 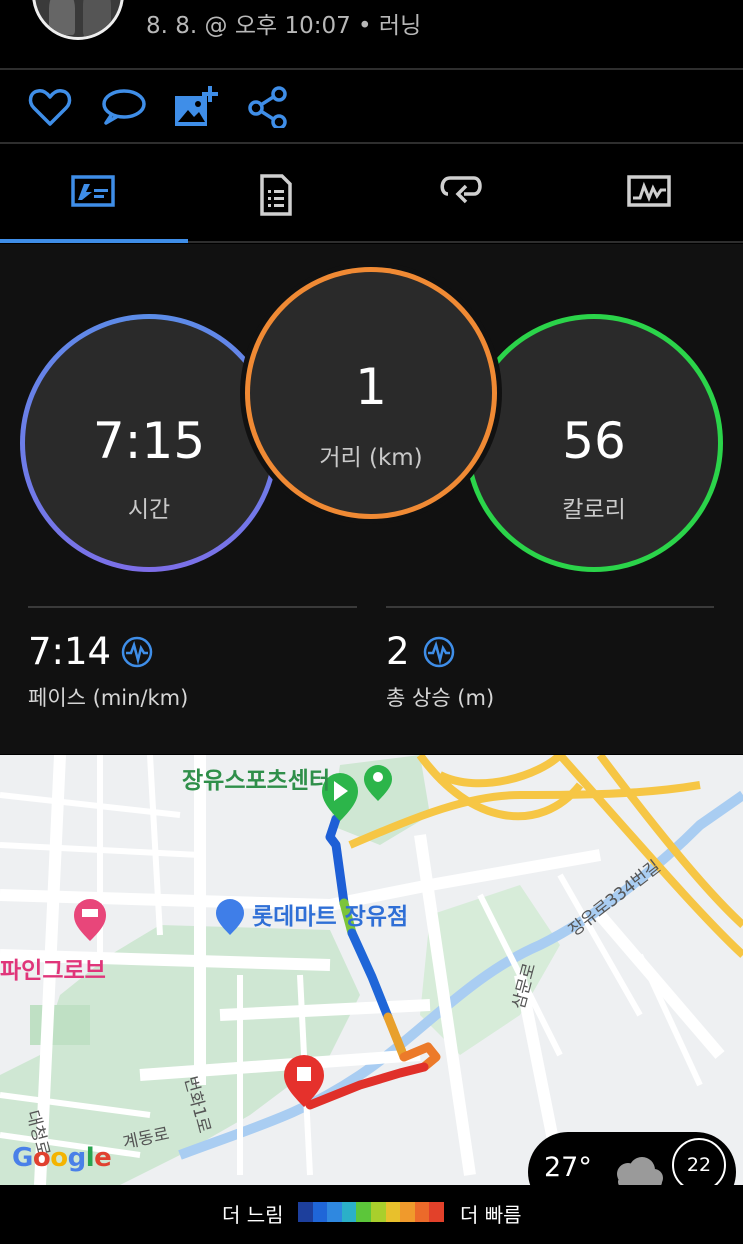 What do you see at coordinates (253, 1215) in the screenshot?
I see `legend-slow-label: 더 느림` at bounding box center [253, 1215].